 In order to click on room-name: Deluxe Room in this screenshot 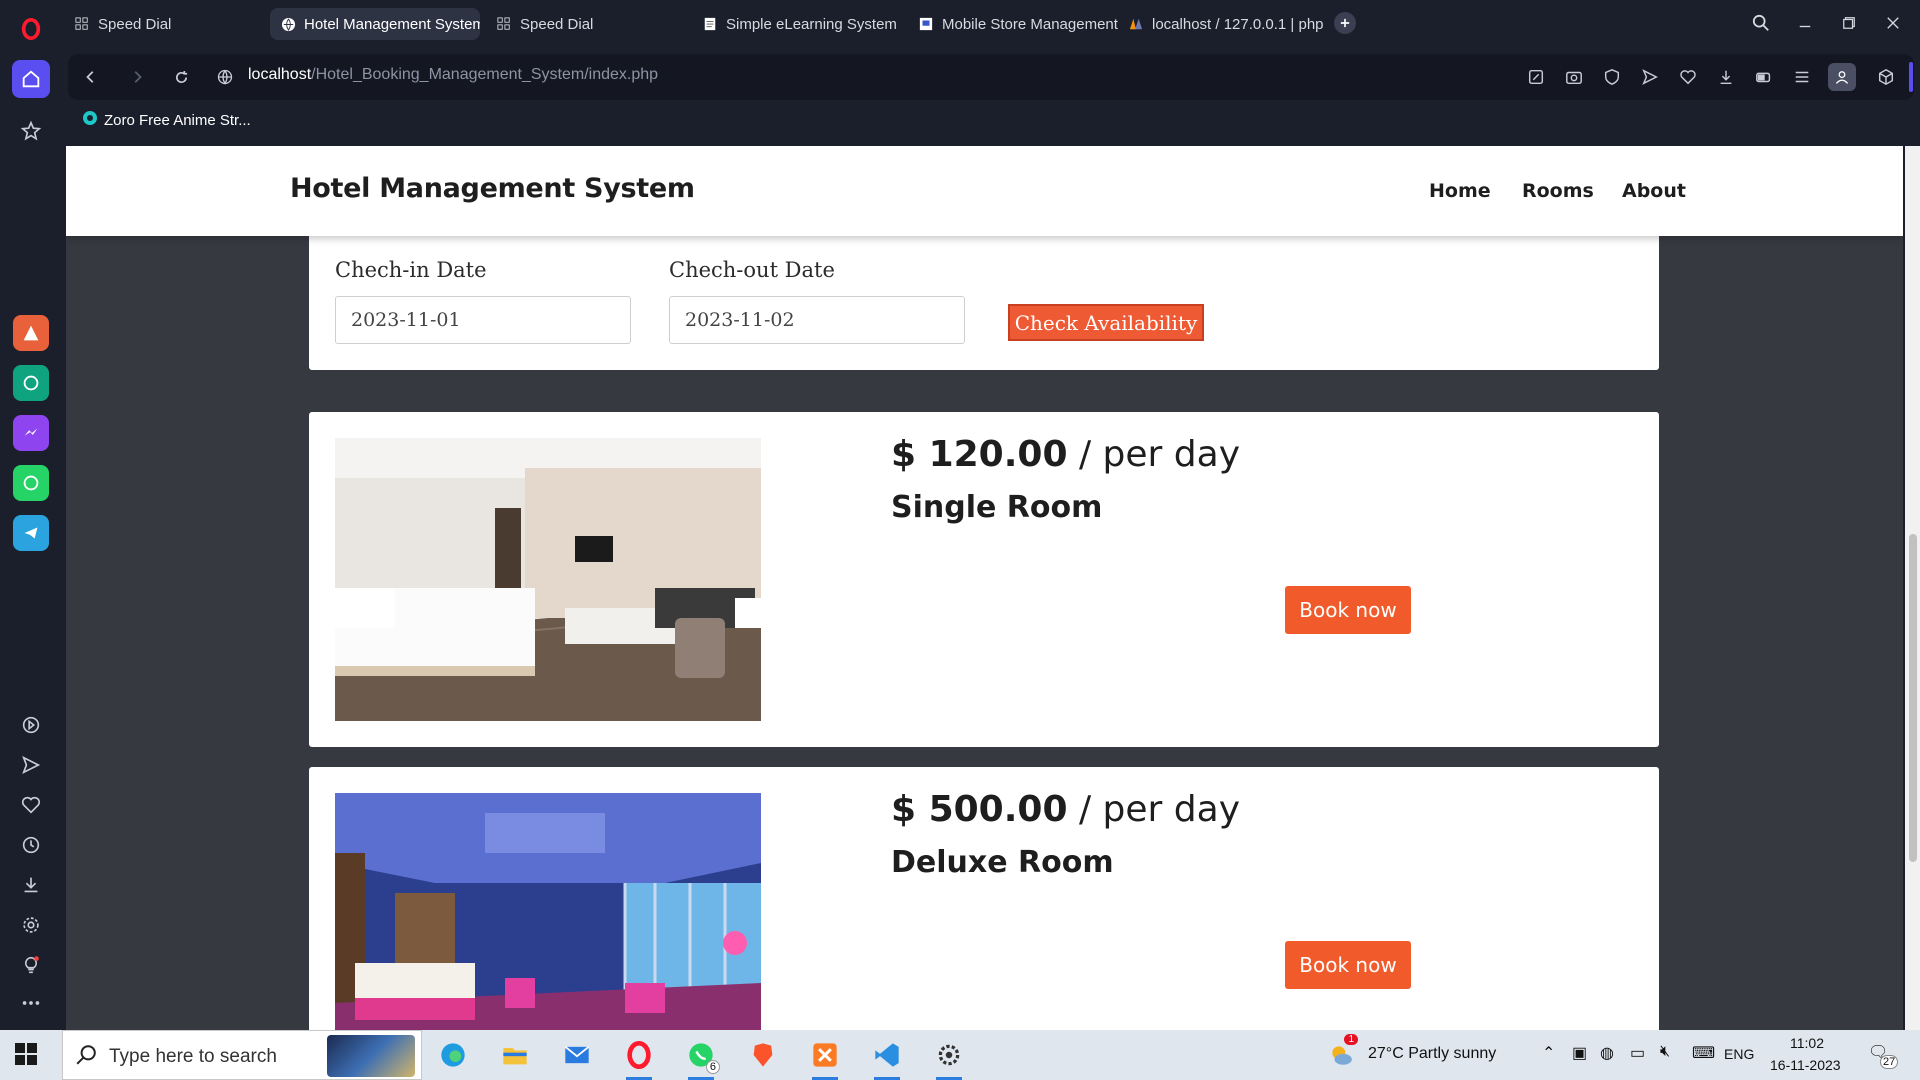, I will do `click(1002, 862)`.